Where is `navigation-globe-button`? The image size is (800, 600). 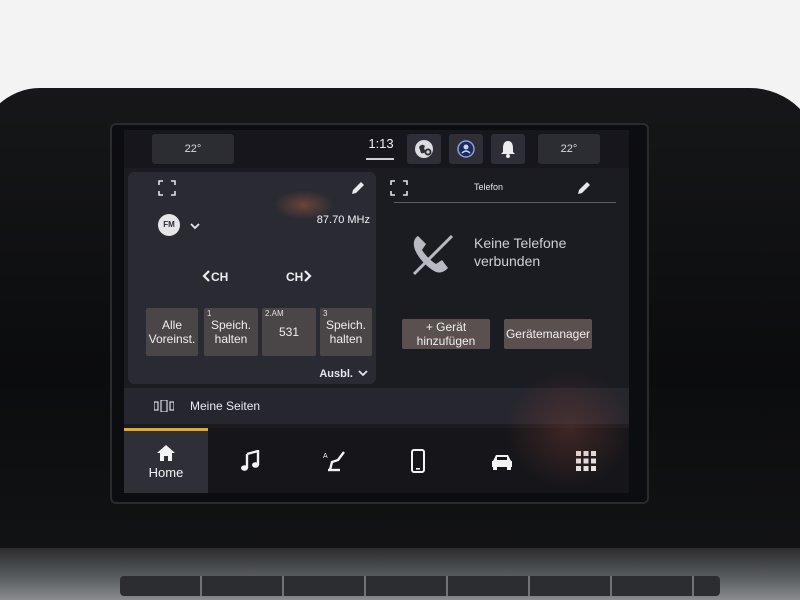 navigation-globe-button is located at coordinates (424, 149).